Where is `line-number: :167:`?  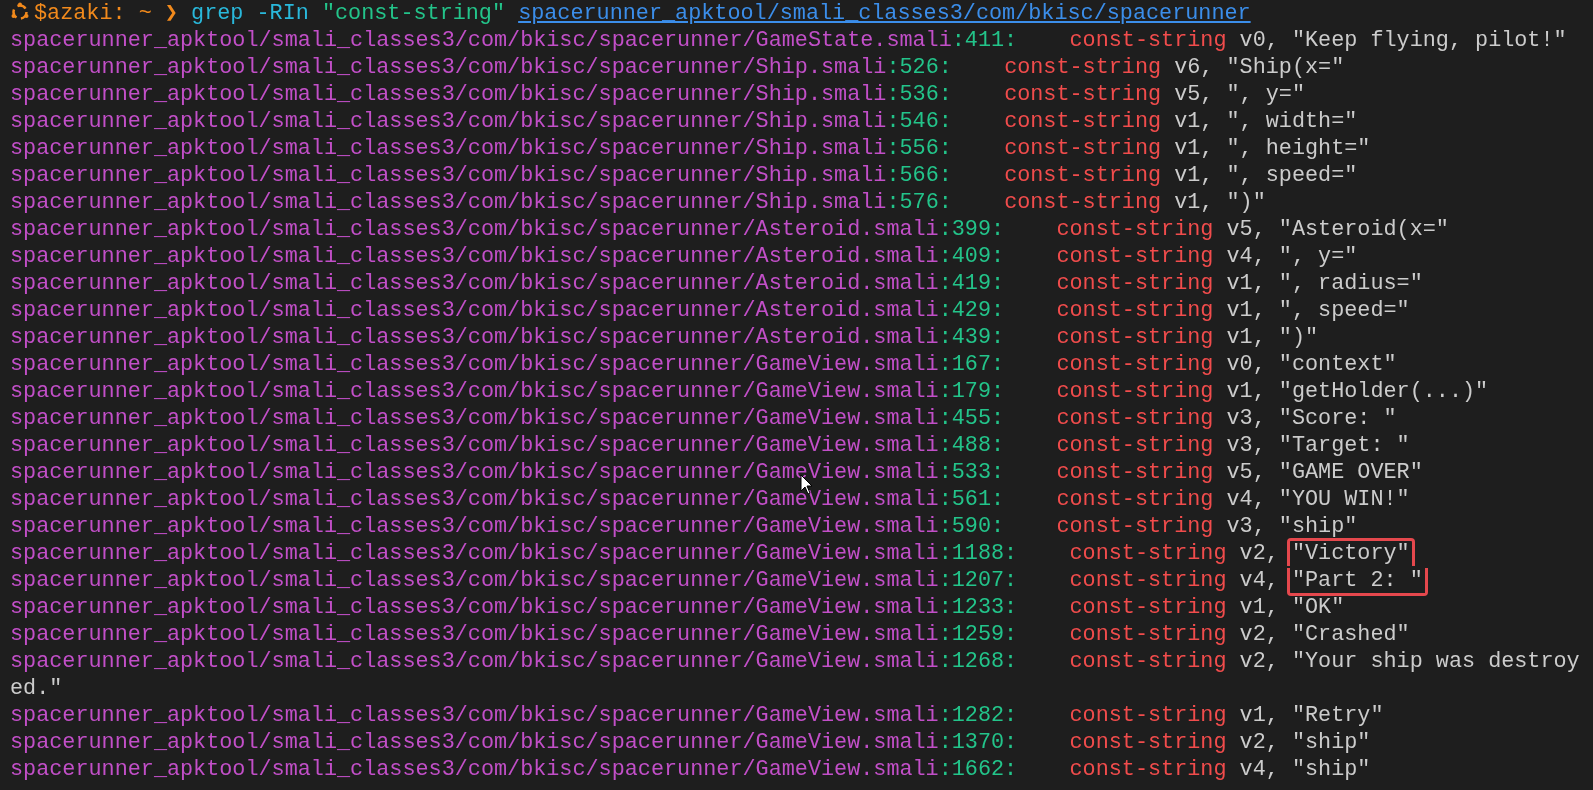
line-number: :167: is located at coordinates (971, 364).